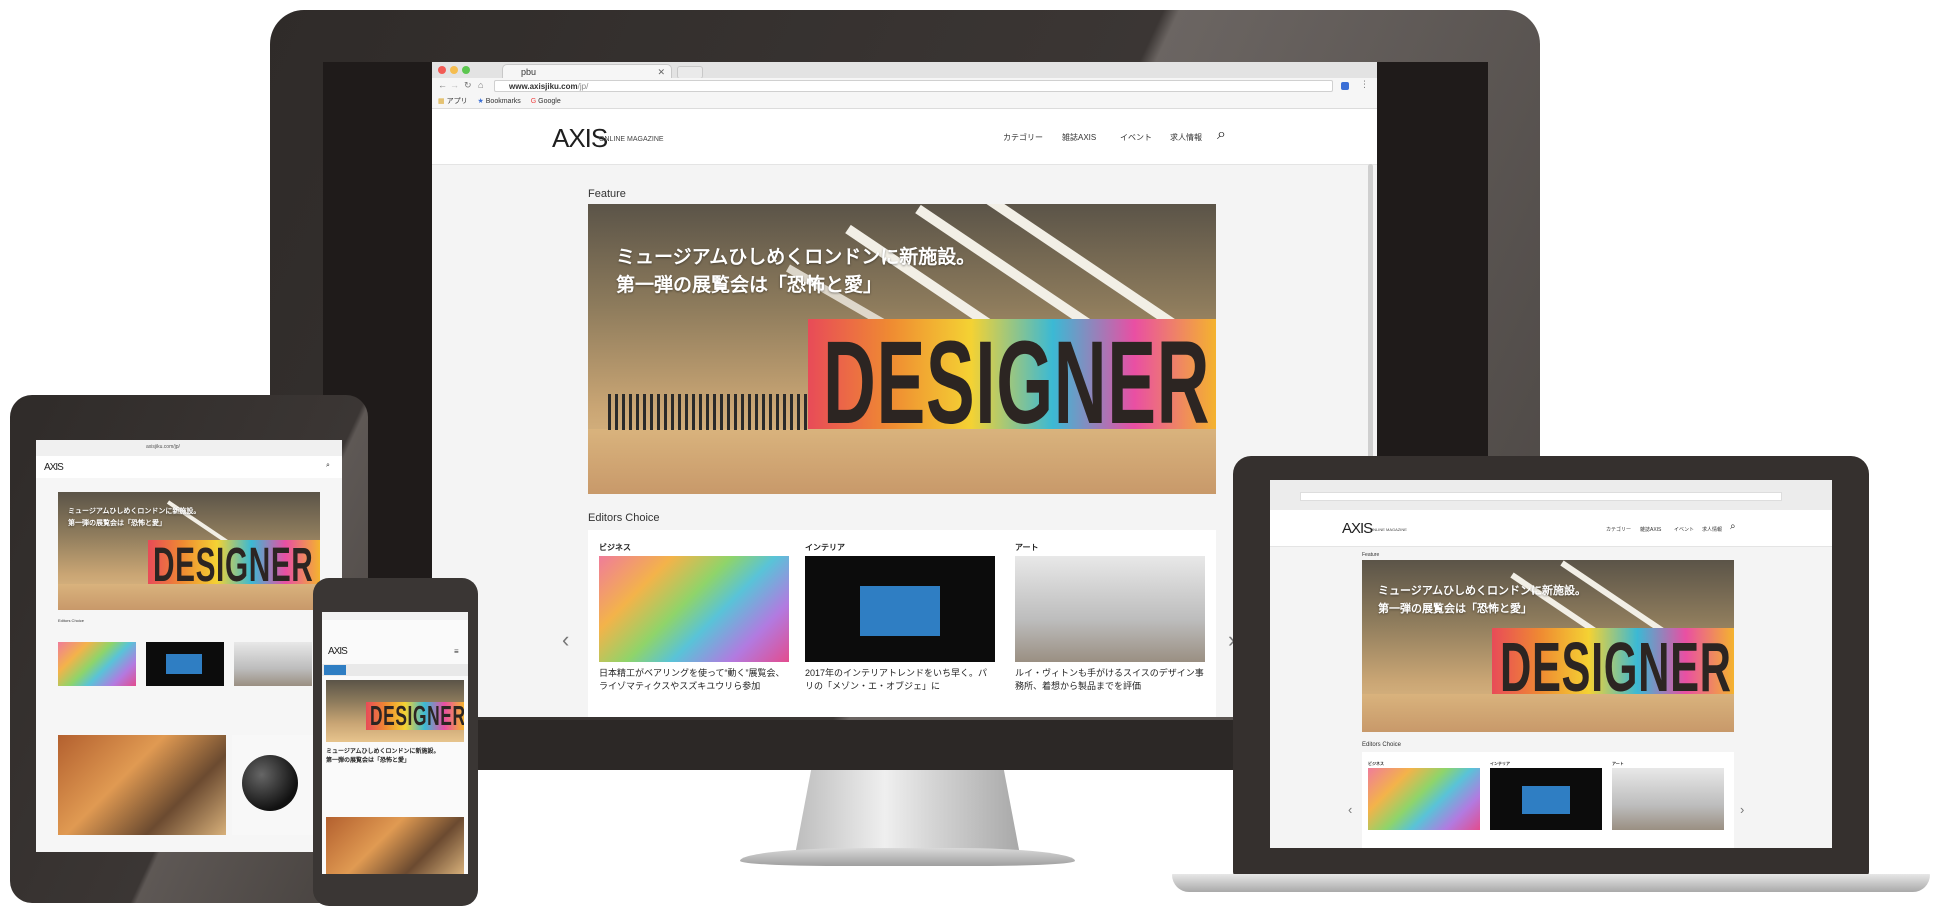 Image resolution: width=1937 pixels, height=909 pixels. Describe the element at coordinates (543, 86) in the screenshot. I see `url-host: www.axisjiku.com` at that location.